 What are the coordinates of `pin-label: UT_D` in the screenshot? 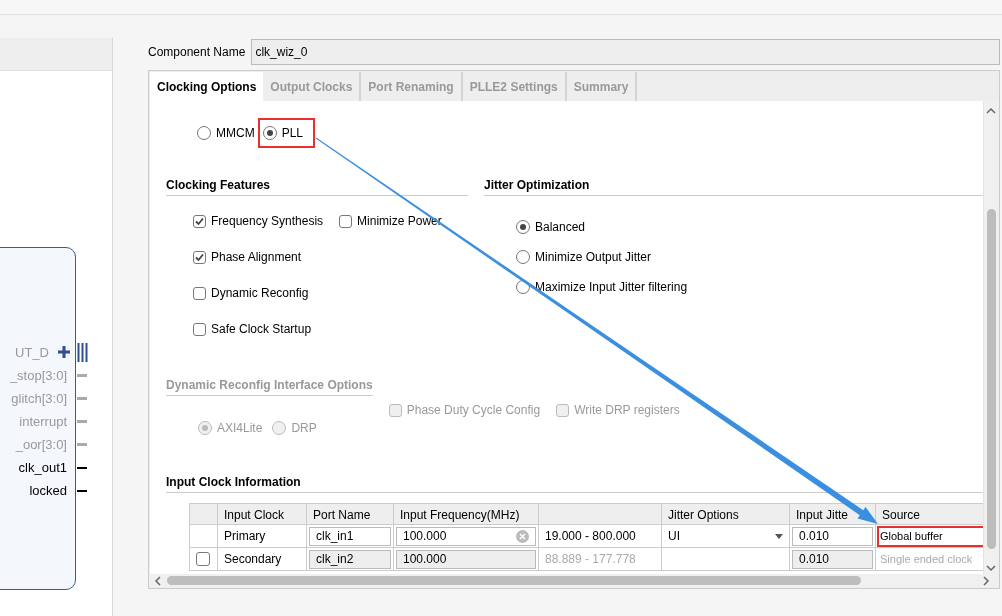 It's located at (32, 352).